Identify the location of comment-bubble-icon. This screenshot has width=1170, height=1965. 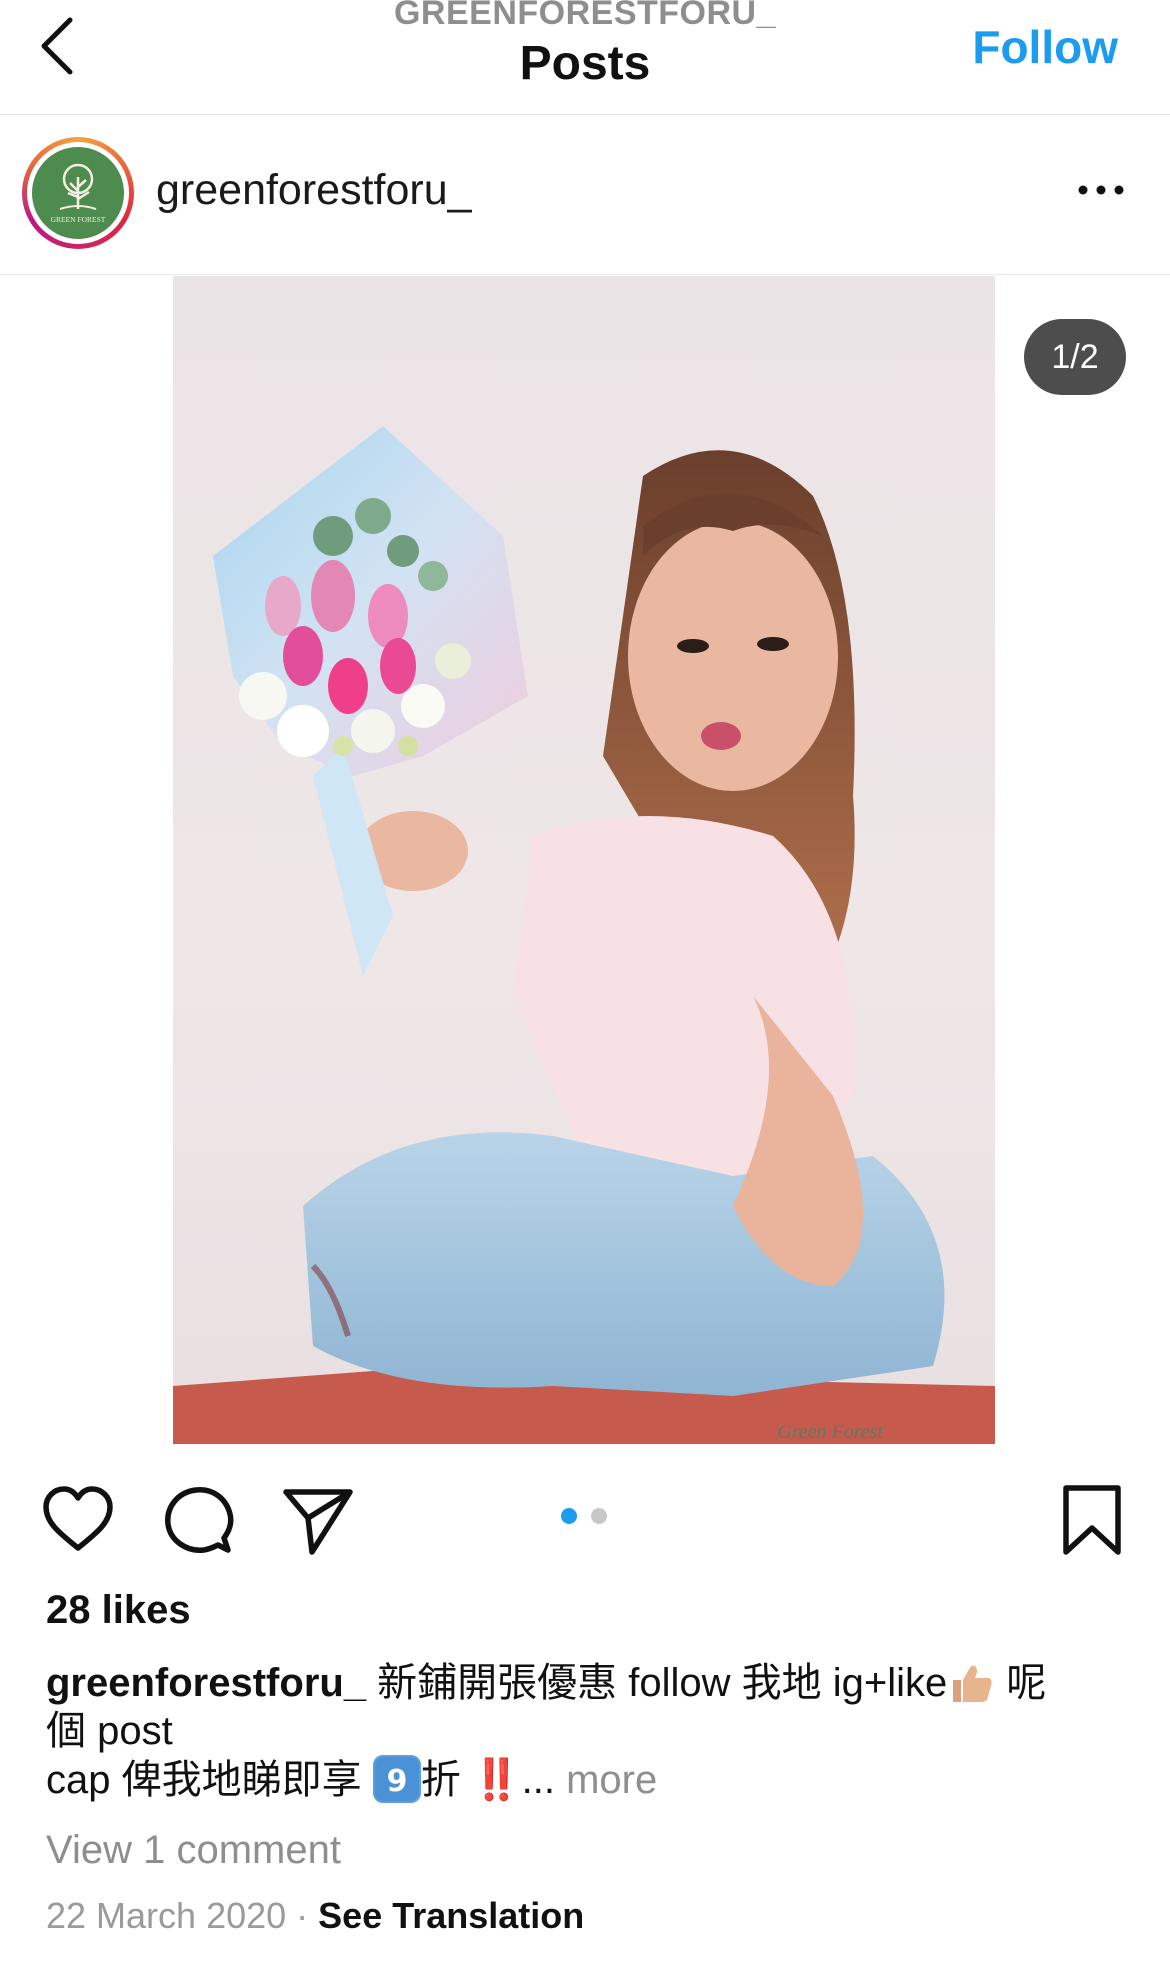
(199, 1520).